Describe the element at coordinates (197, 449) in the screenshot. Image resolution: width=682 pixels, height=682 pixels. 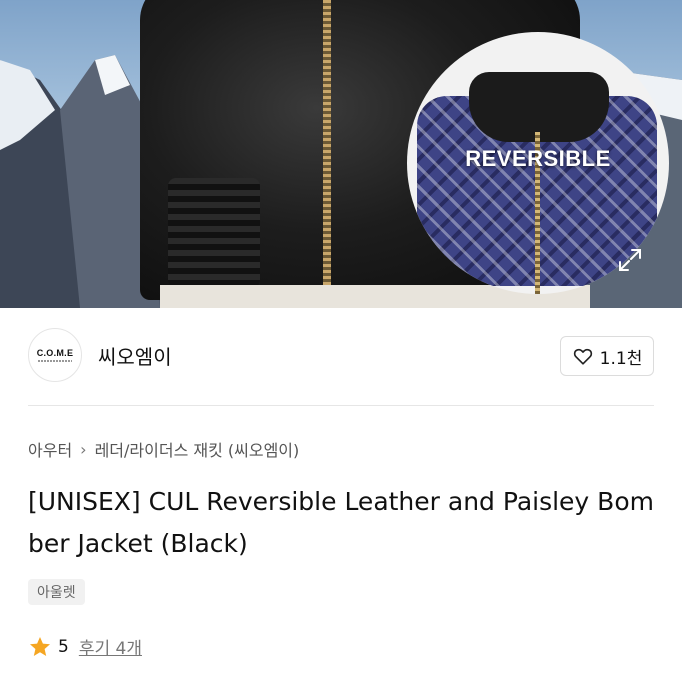
I see `breadcrumb-item-category: 레더/라이더스 재킷 (씨오엠이)` at that location.